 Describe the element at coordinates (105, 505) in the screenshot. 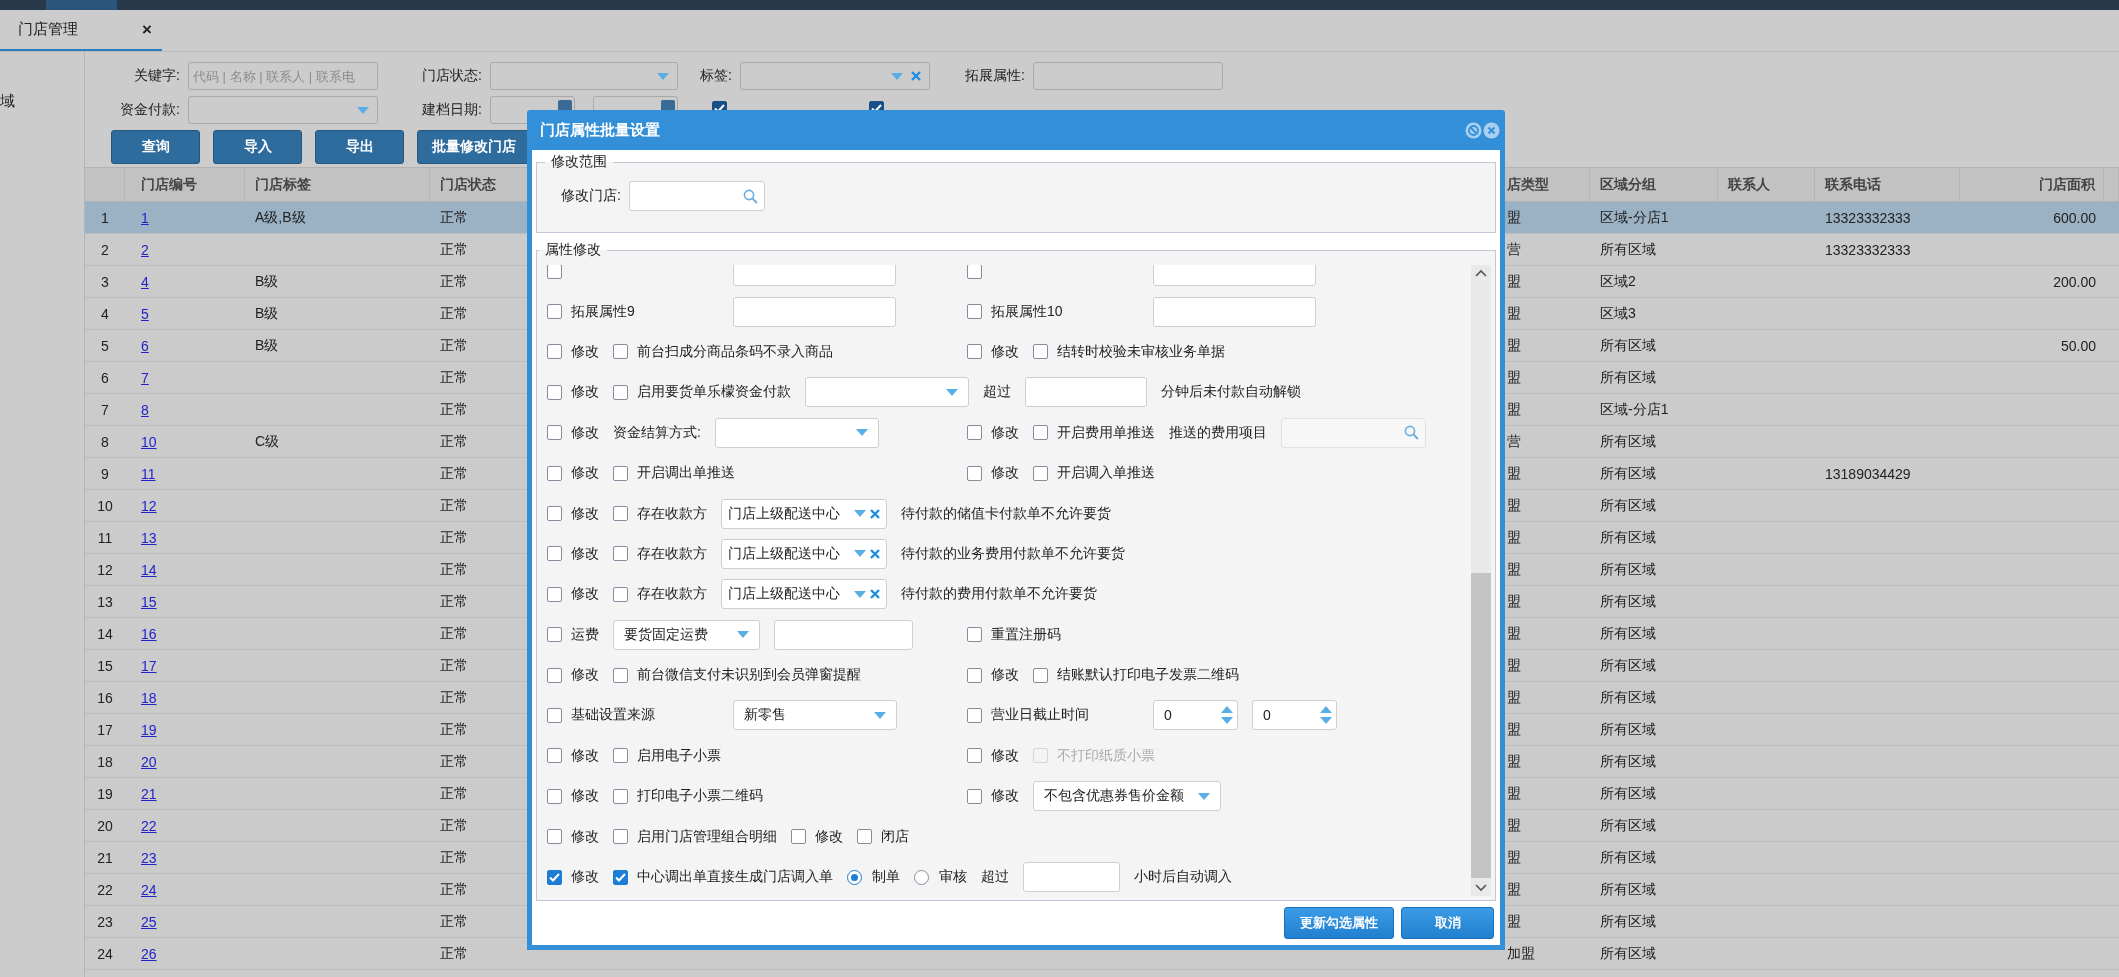

I see `row-number: 10` at that location.